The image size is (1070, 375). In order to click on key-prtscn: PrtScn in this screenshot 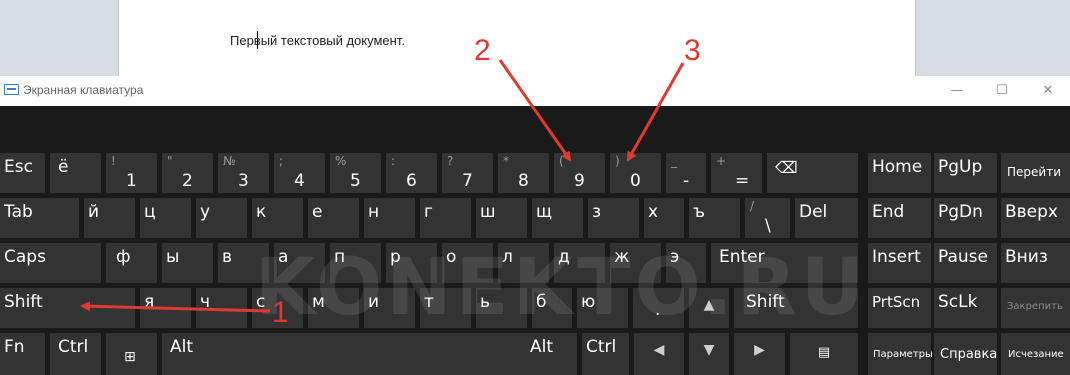, I will do `click(899, 308)`.